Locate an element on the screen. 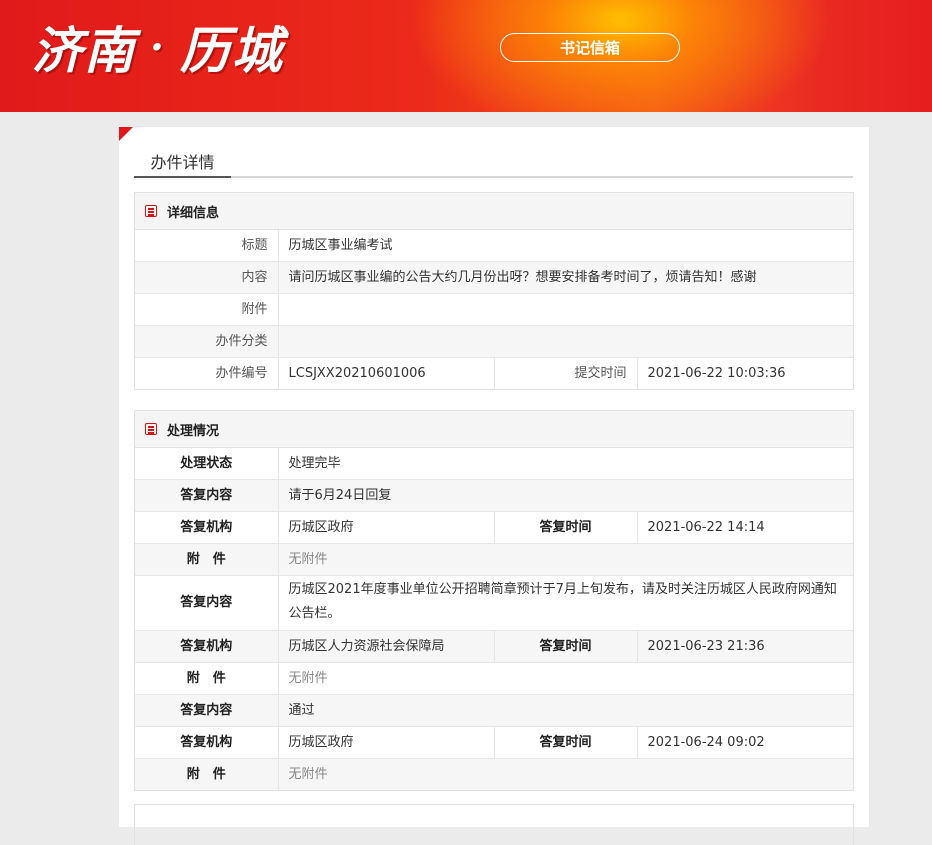  reply-org-value: 历城区人力资源社会保障局 is located at coordinates (386, 646).